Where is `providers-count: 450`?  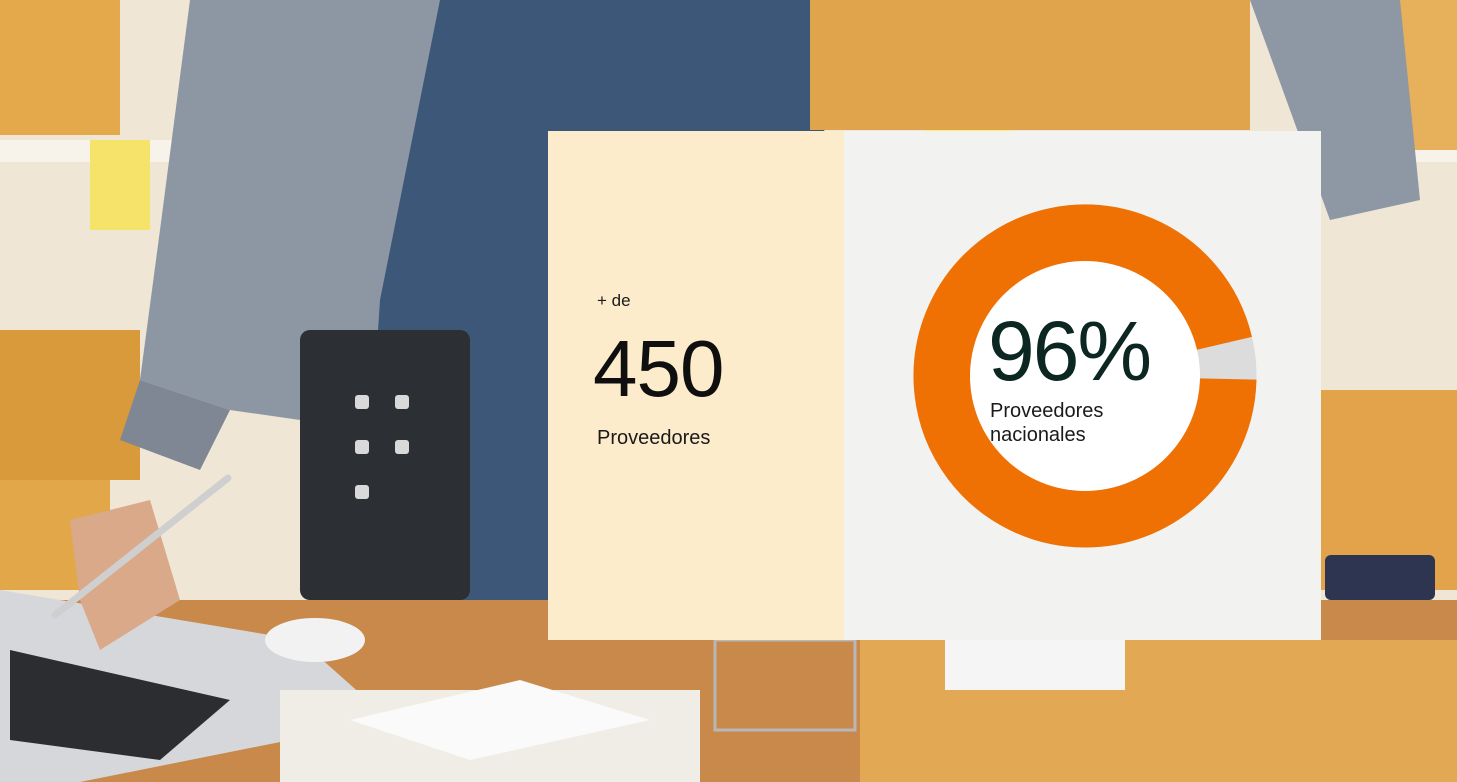 providers-count: 450 is located at coordinates (658, 368).